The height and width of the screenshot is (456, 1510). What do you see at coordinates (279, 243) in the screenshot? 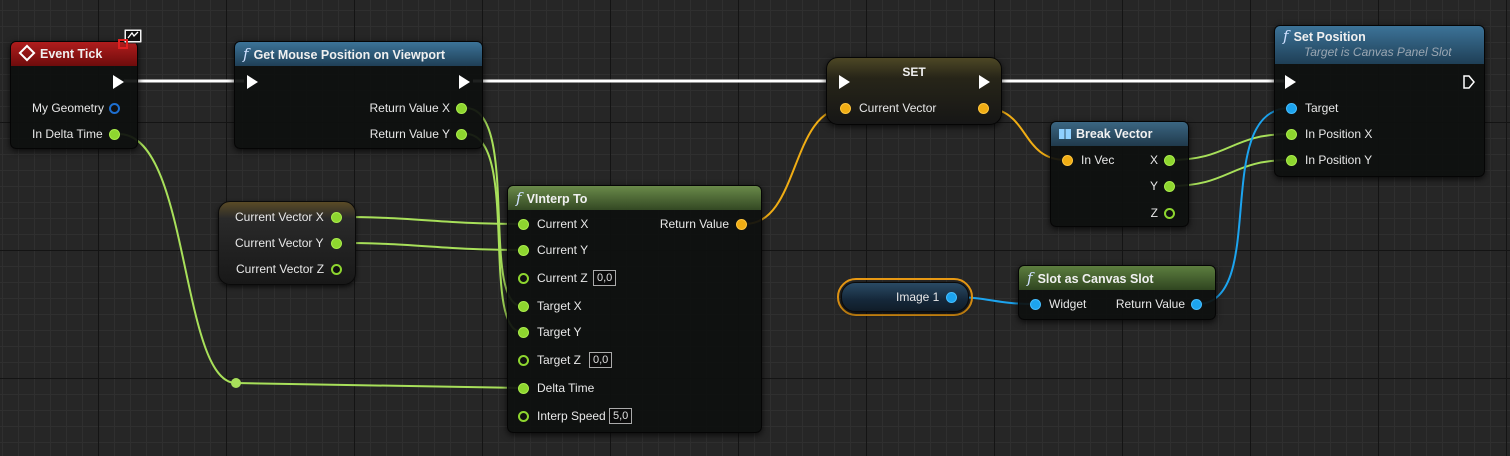
I see `current-vector-y-label: Current Vector Y` at bounding box center [279, 243].